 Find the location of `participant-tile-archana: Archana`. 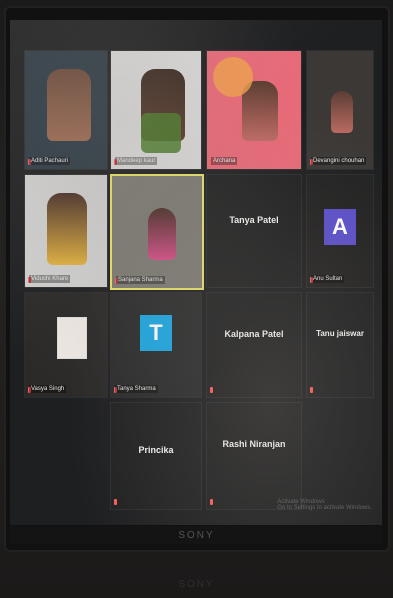

participant-tile-archana: Archana is located at coordinates (254, 110).